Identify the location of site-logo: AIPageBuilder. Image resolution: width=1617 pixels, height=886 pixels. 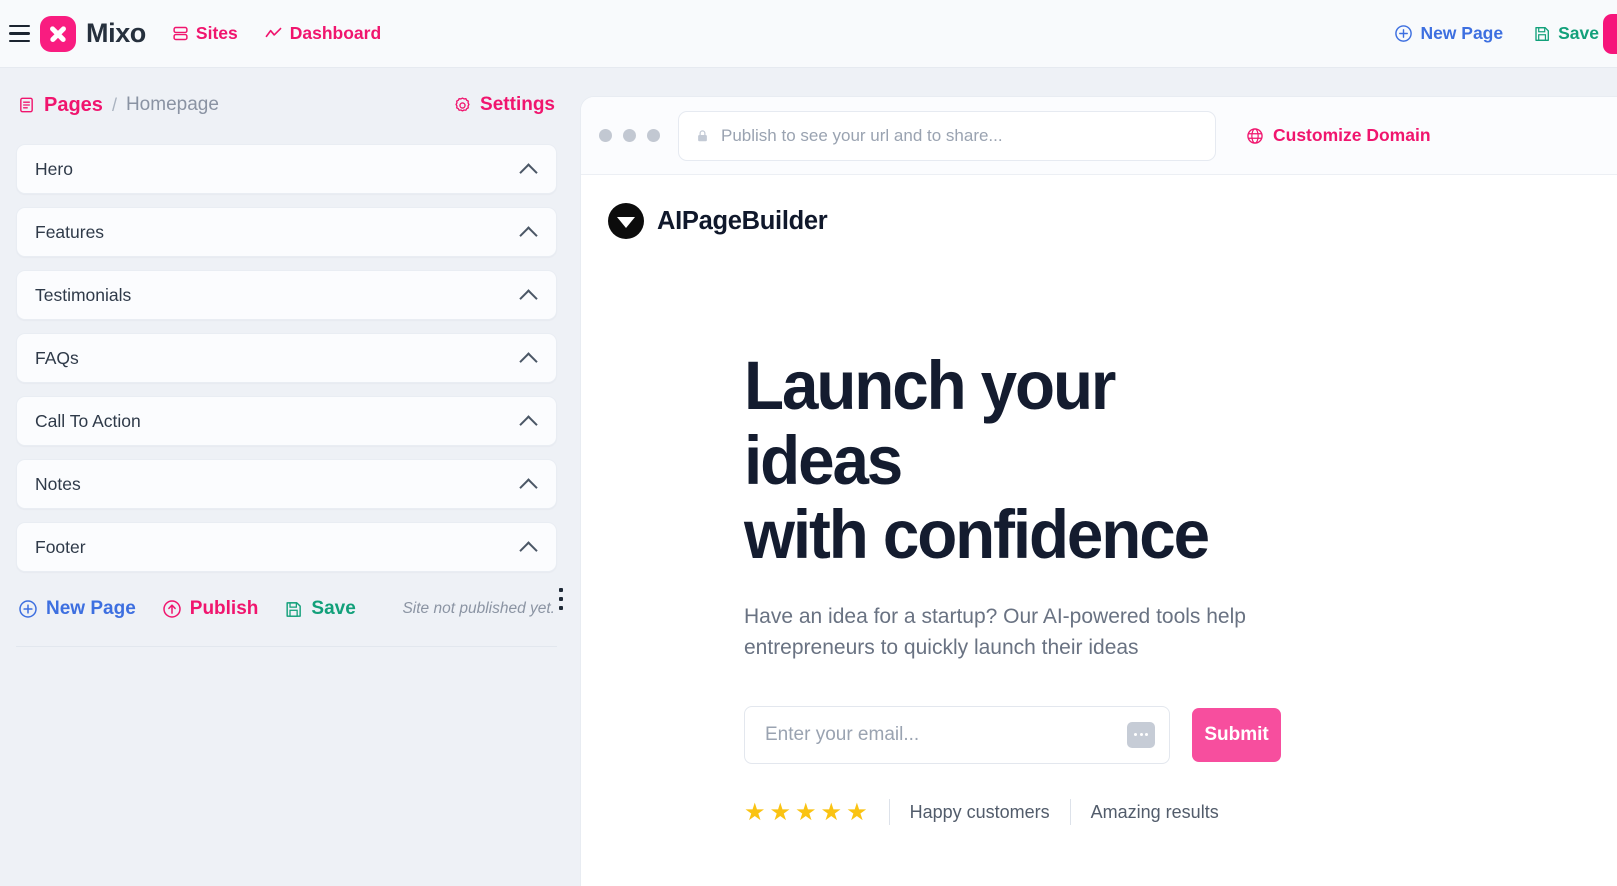
(1099, 207).